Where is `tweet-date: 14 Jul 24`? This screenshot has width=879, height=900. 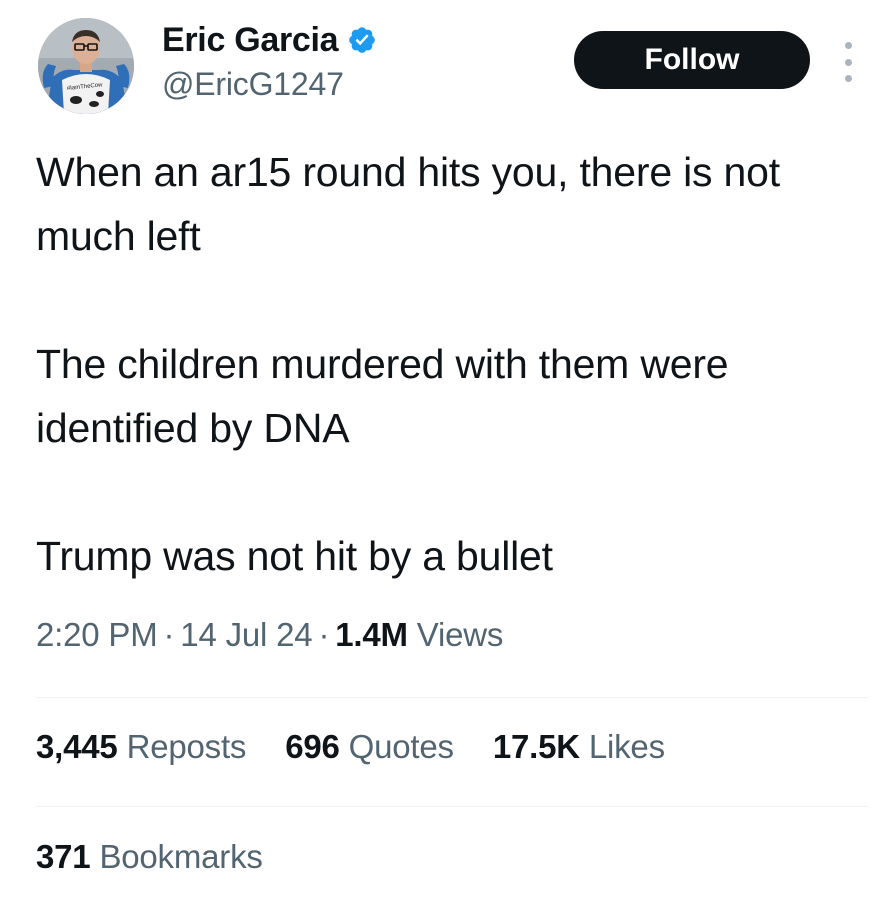 tweet-date: 14 Jul 24 is located at coordinates (246, 634).